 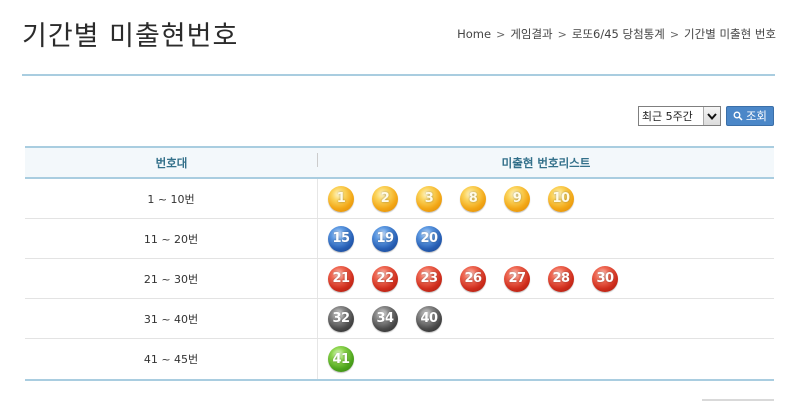 I want to click on magnifier-icon, so click(x=738, y=116).